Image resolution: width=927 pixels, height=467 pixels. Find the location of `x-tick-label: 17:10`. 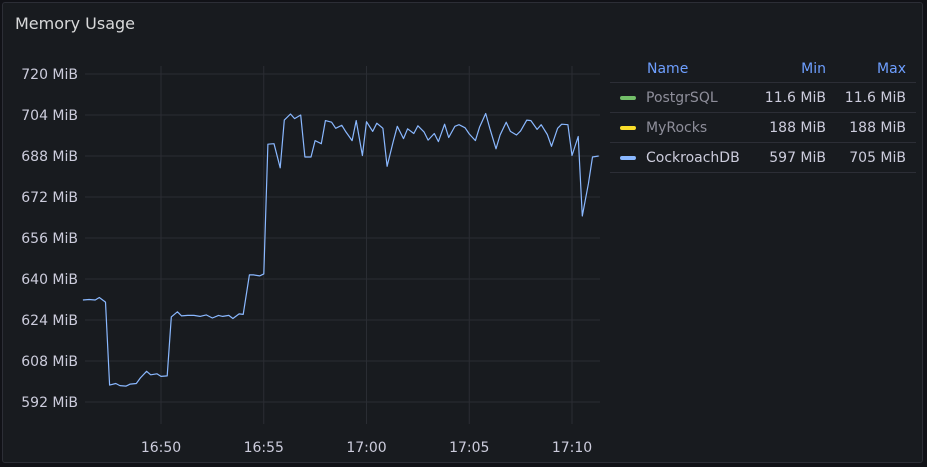

x-tick-label: 17:10 is located at coordinates (572, 448).